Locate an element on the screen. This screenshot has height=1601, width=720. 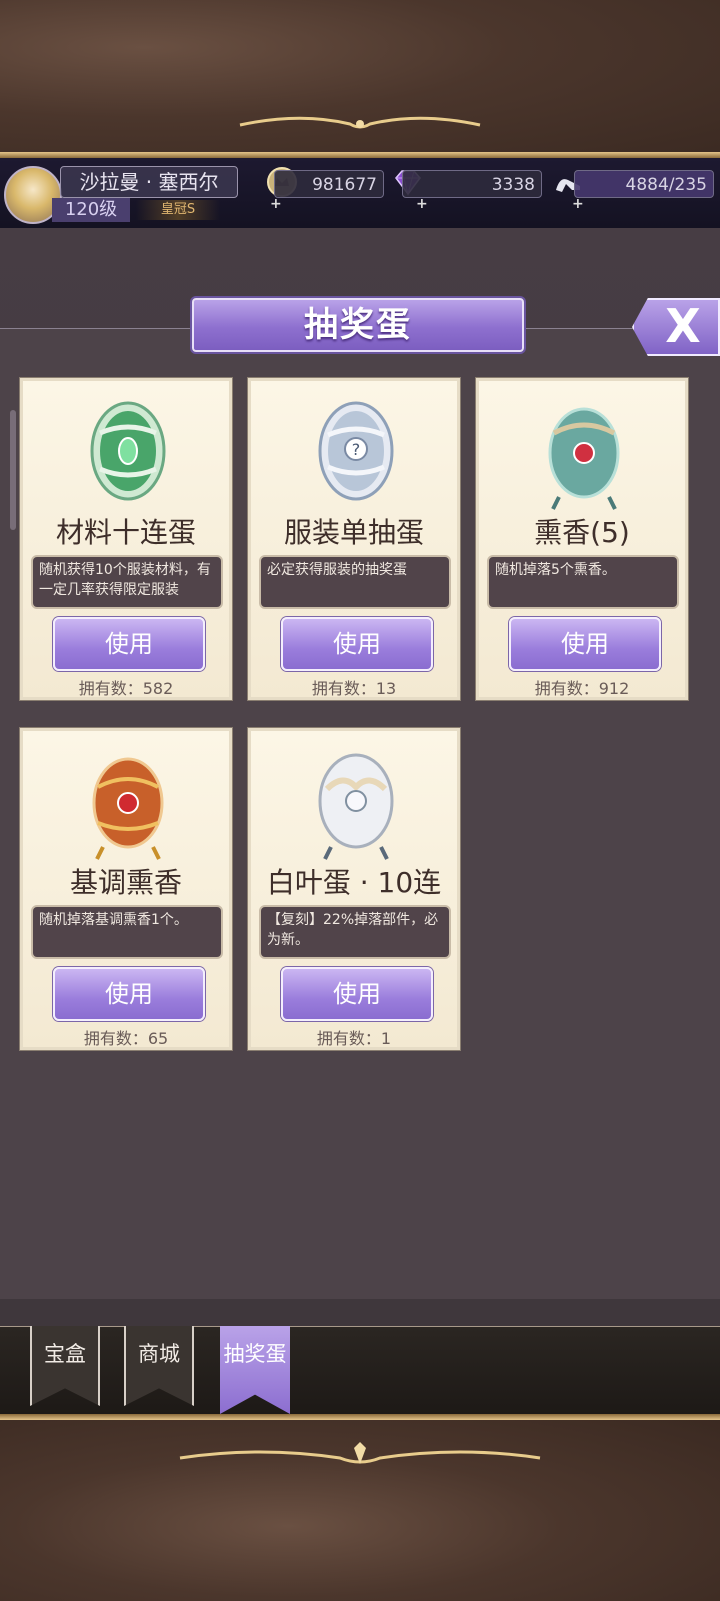
item-card-outfit-egg: ? 服装单抽蛋 必定获得服装的抽奖蛋 使用 拥有数：13 is located at coordinates (354, 539).